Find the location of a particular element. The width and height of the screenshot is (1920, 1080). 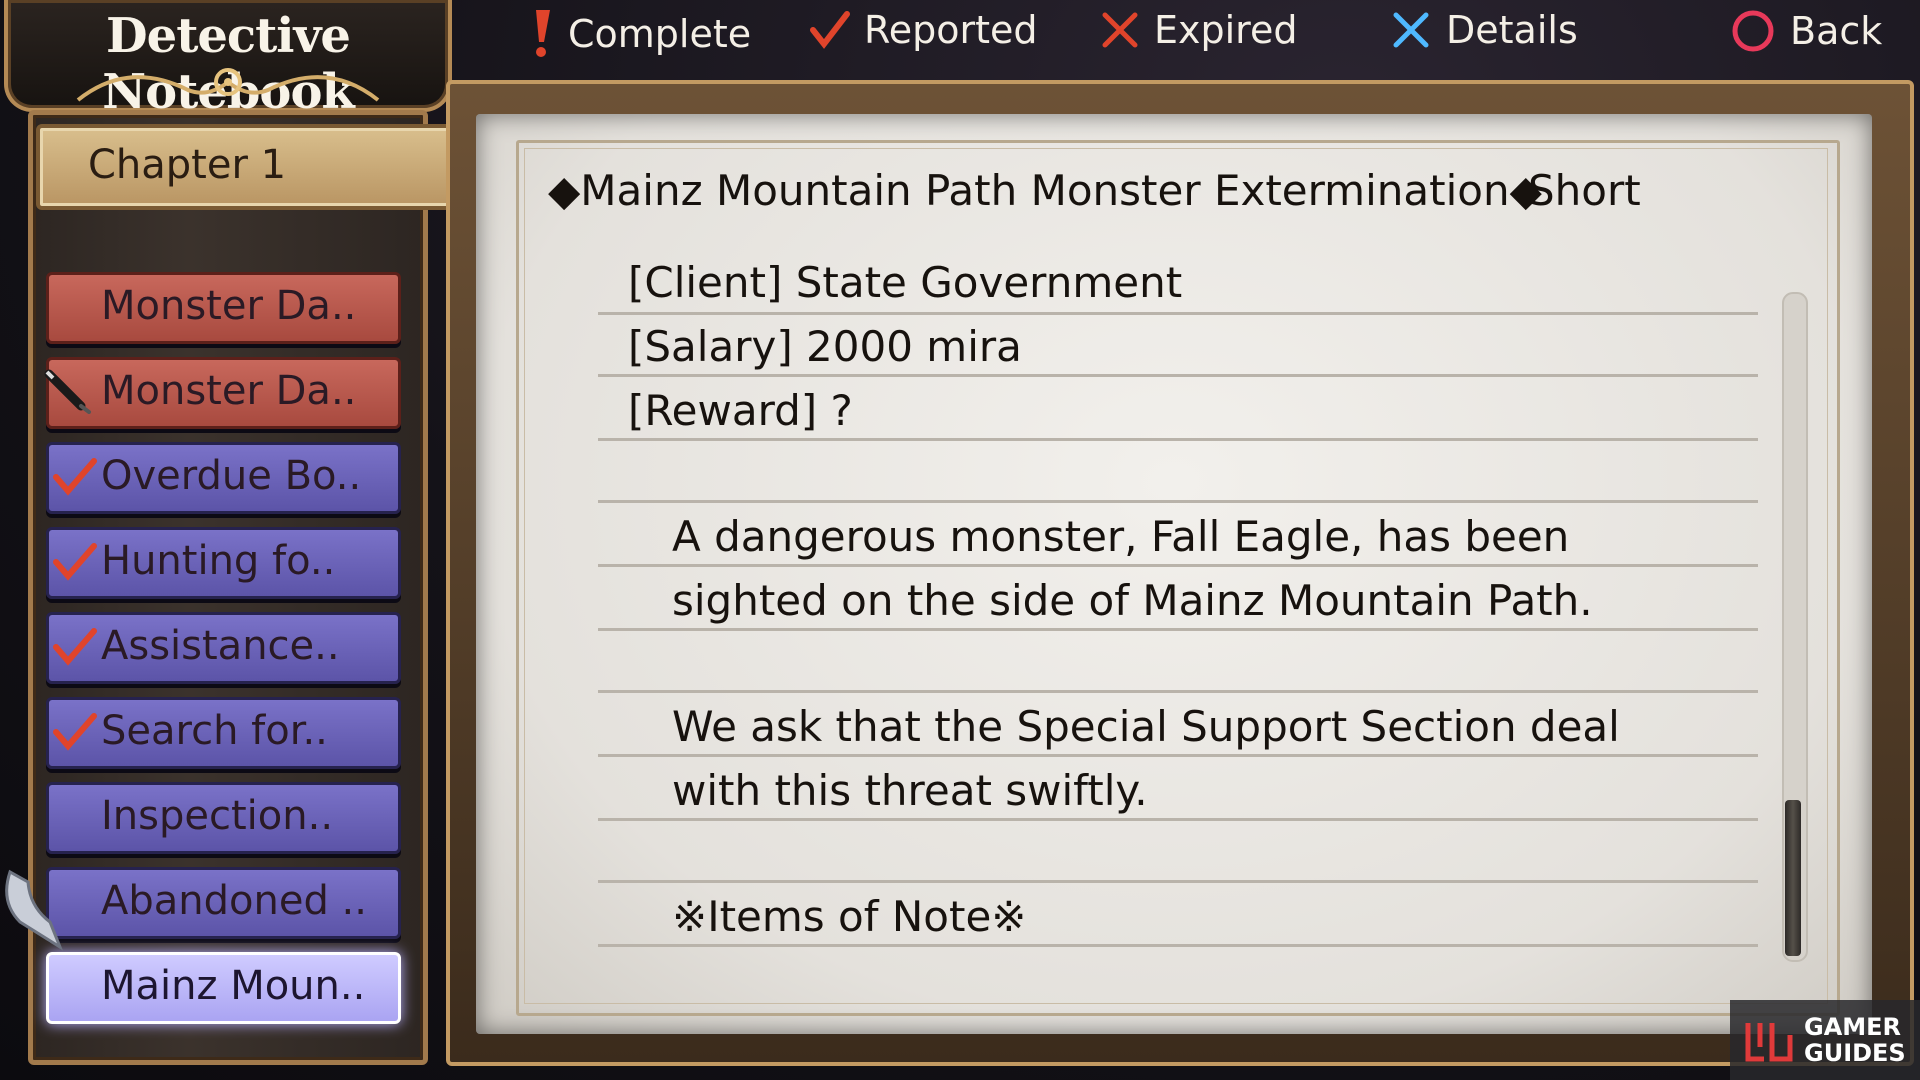

quest-item-mainz-mountain: Mainz Moun.. is located at coordinates (223, 988).